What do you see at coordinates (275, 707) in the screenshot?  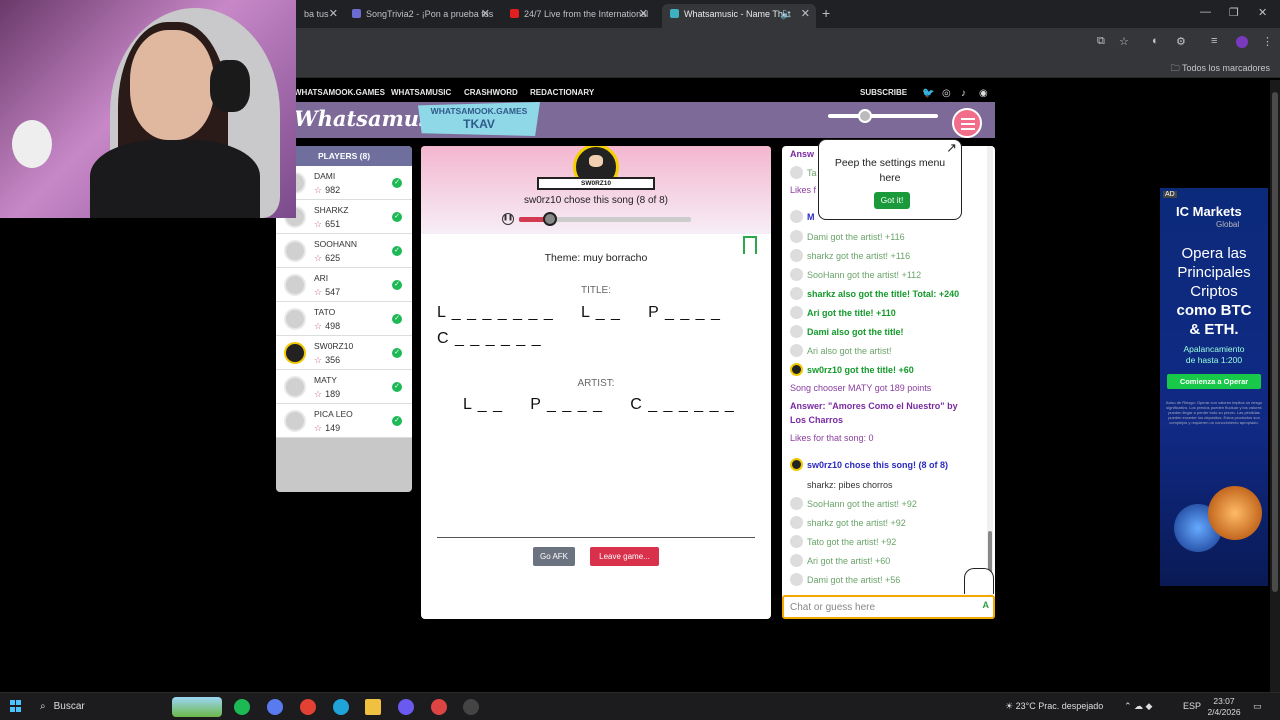 I see `copilot-icon` at bounding box center [275, 707].